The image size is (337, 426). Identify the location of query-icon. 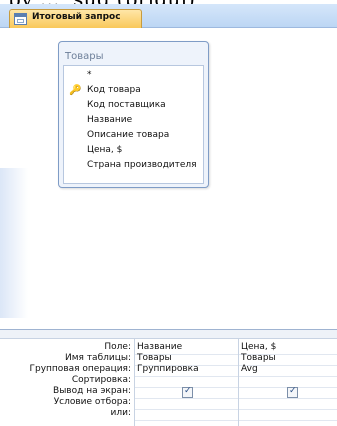
(20, 19).